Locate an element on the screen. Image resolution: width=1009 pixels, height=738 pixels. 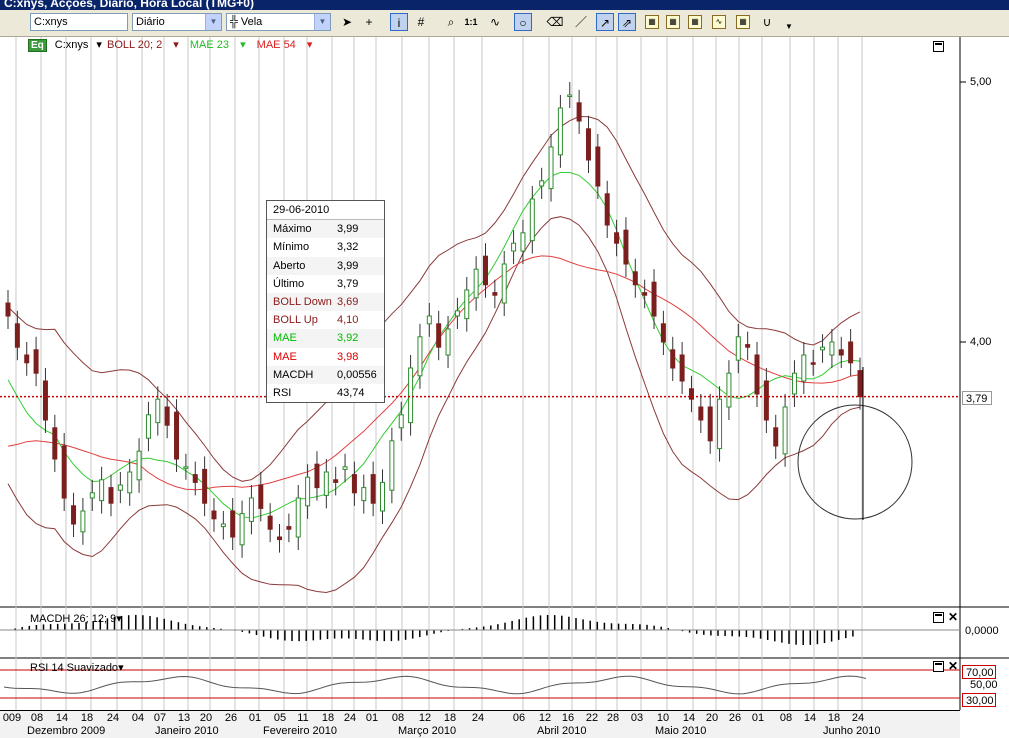
date-tick-label: 28 is located at coordinates (613, 718).